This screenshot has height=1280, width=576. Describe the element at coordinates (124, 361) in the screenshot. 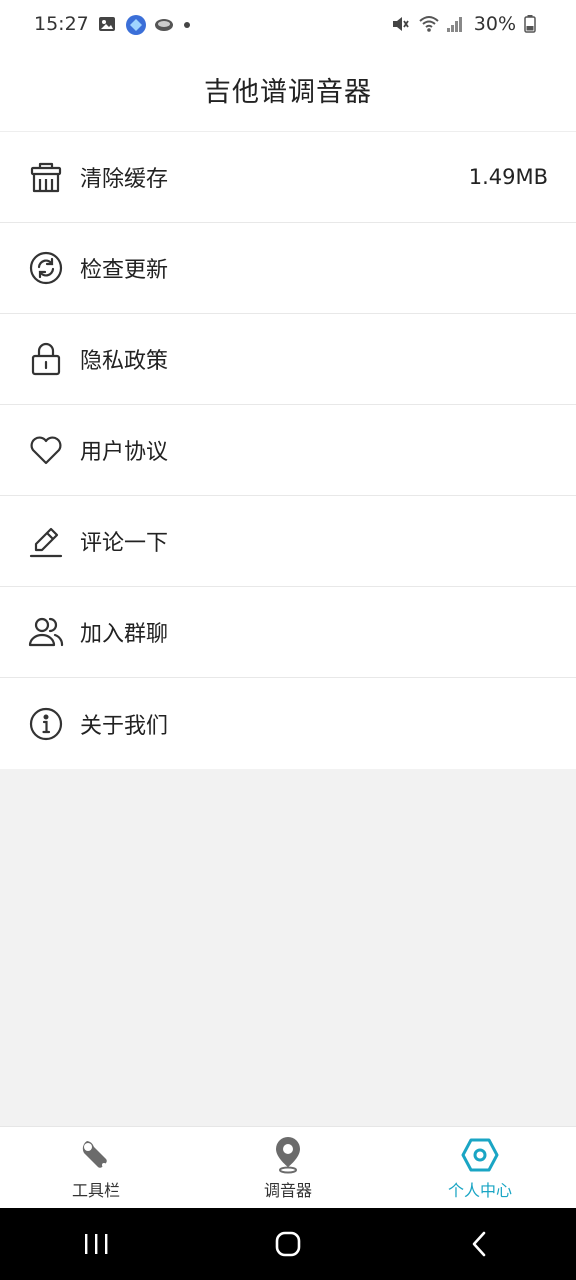

I see `menu-item-label: 隐私政策` at that location.